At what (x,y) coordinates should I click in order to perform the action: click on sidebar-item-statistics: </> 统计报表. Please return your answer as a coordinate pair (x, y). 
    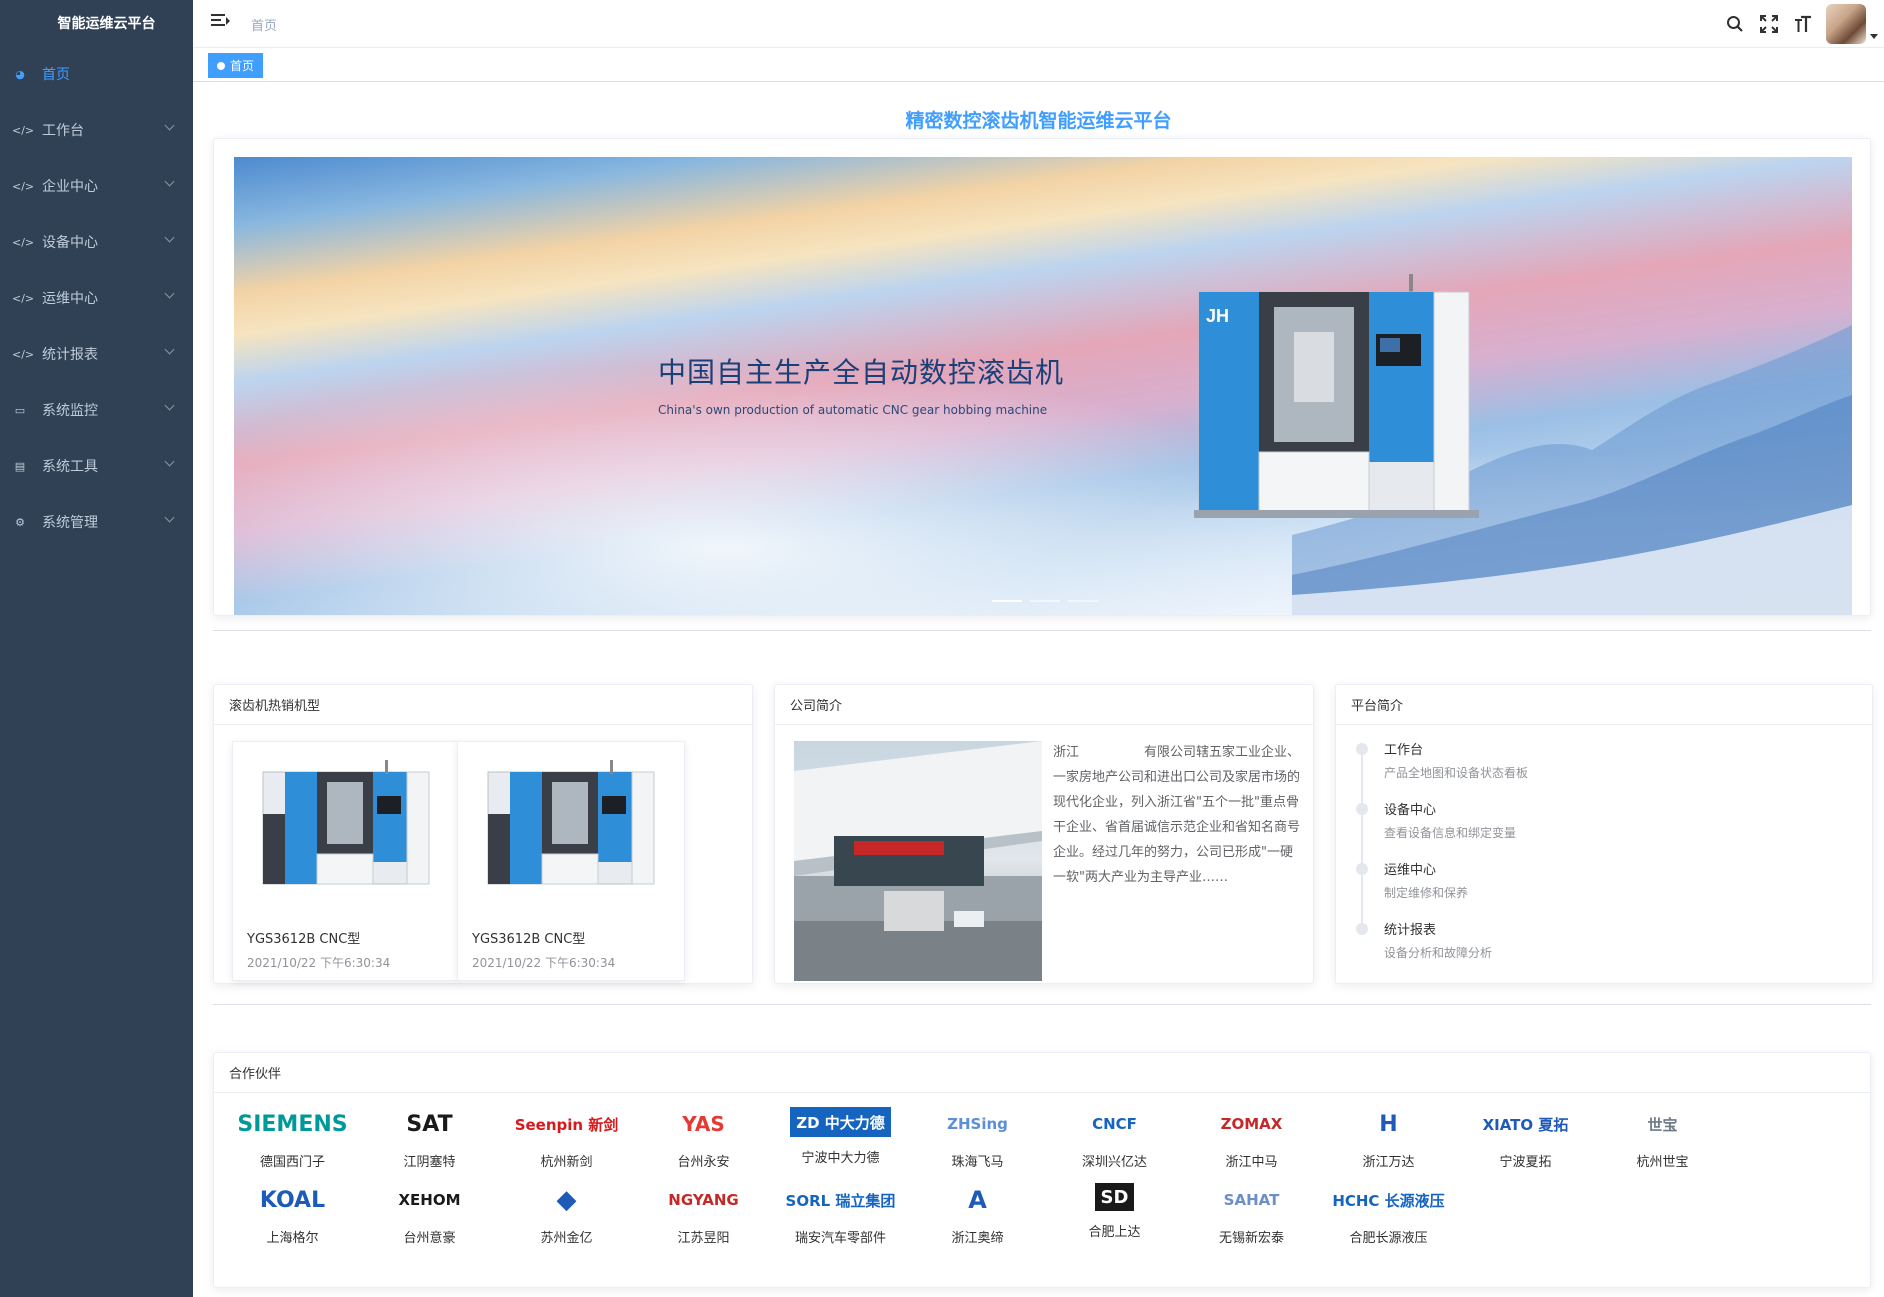
    Looking at the image, I should click on (96, 354).